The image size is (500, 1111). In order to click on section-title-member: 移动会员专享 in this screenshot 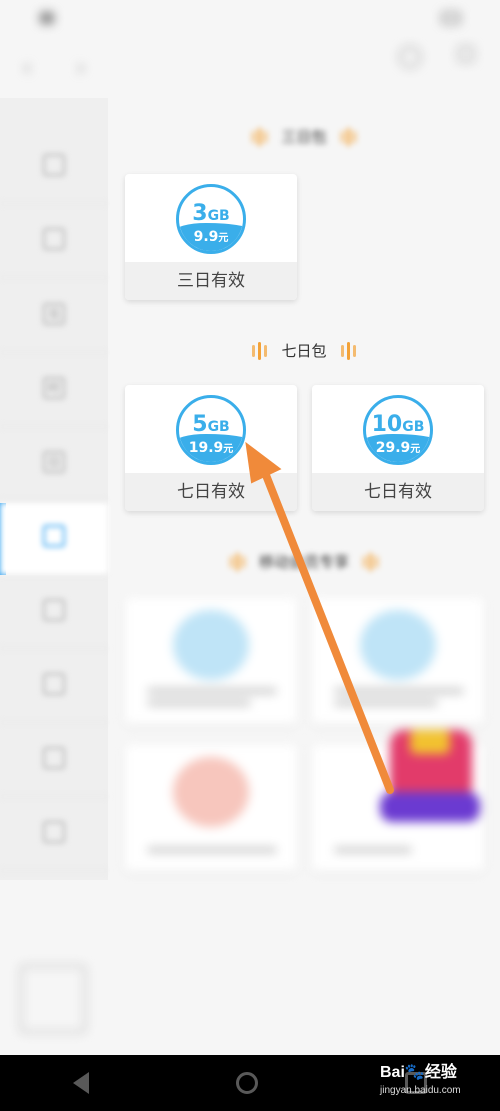, I will do `click(304, 561)`.